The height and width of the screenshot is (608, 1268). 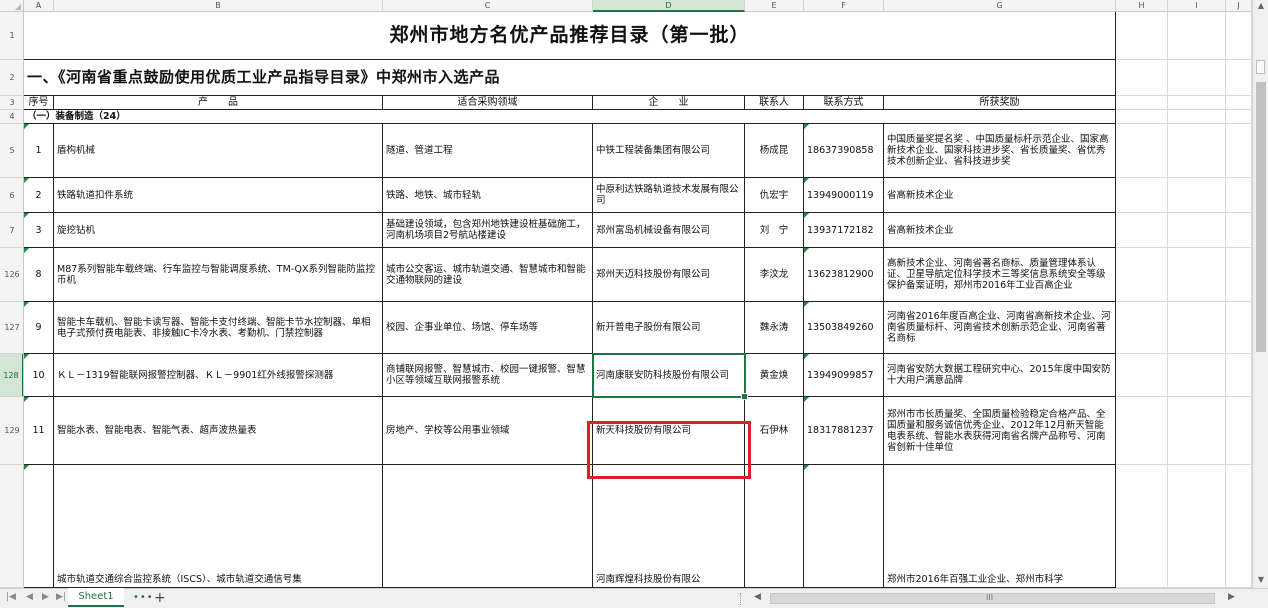 I want to click on last-sheet-icon: ▶|, so click(x=61, y=597).